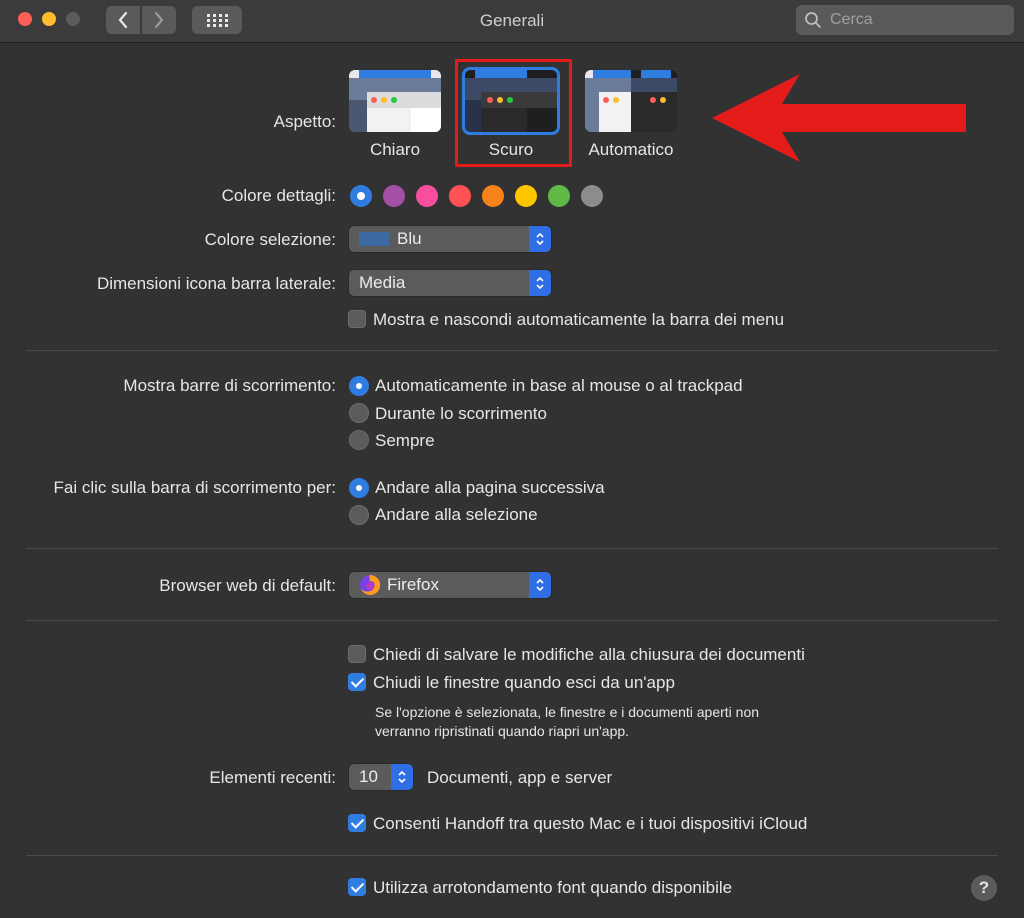 Image resolution: width=1024 pixels, height=918 pixels. I want to click on highlight-color-value: Blu, so click(409, 238).